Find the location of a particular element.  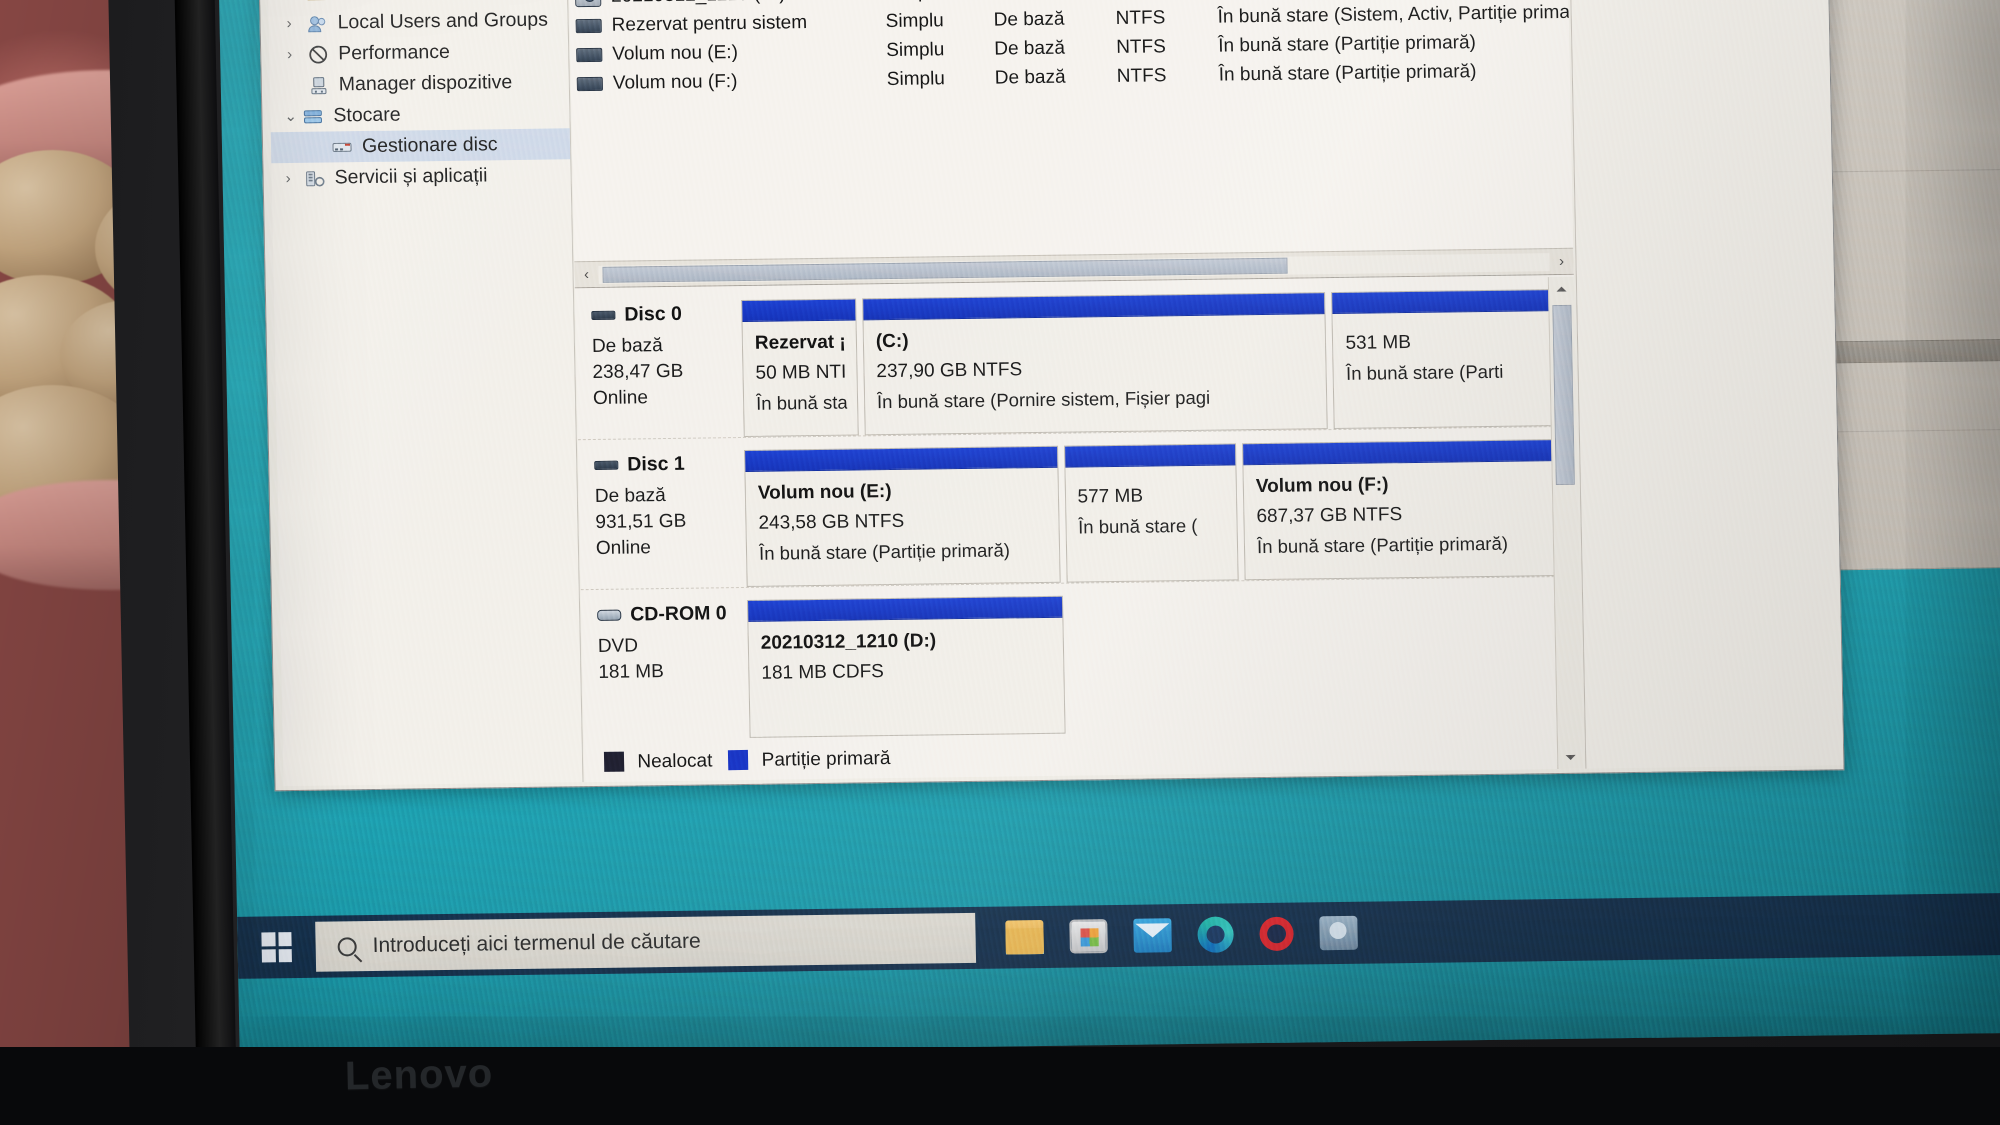

mail-icon is located at coordinates (1152, 935).